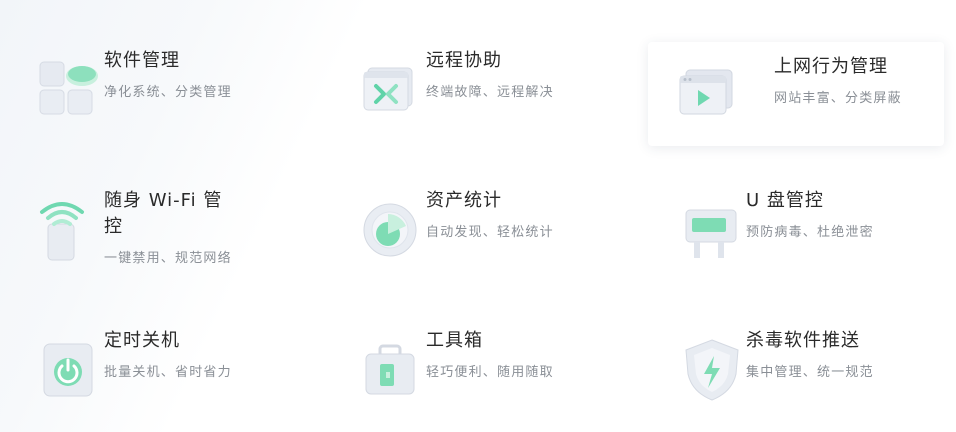  What do you see at coordinates (810, 372) in the screenshot?
I see `feature-desc: 集中管理、统一规范` at bounding box center [810, 372].